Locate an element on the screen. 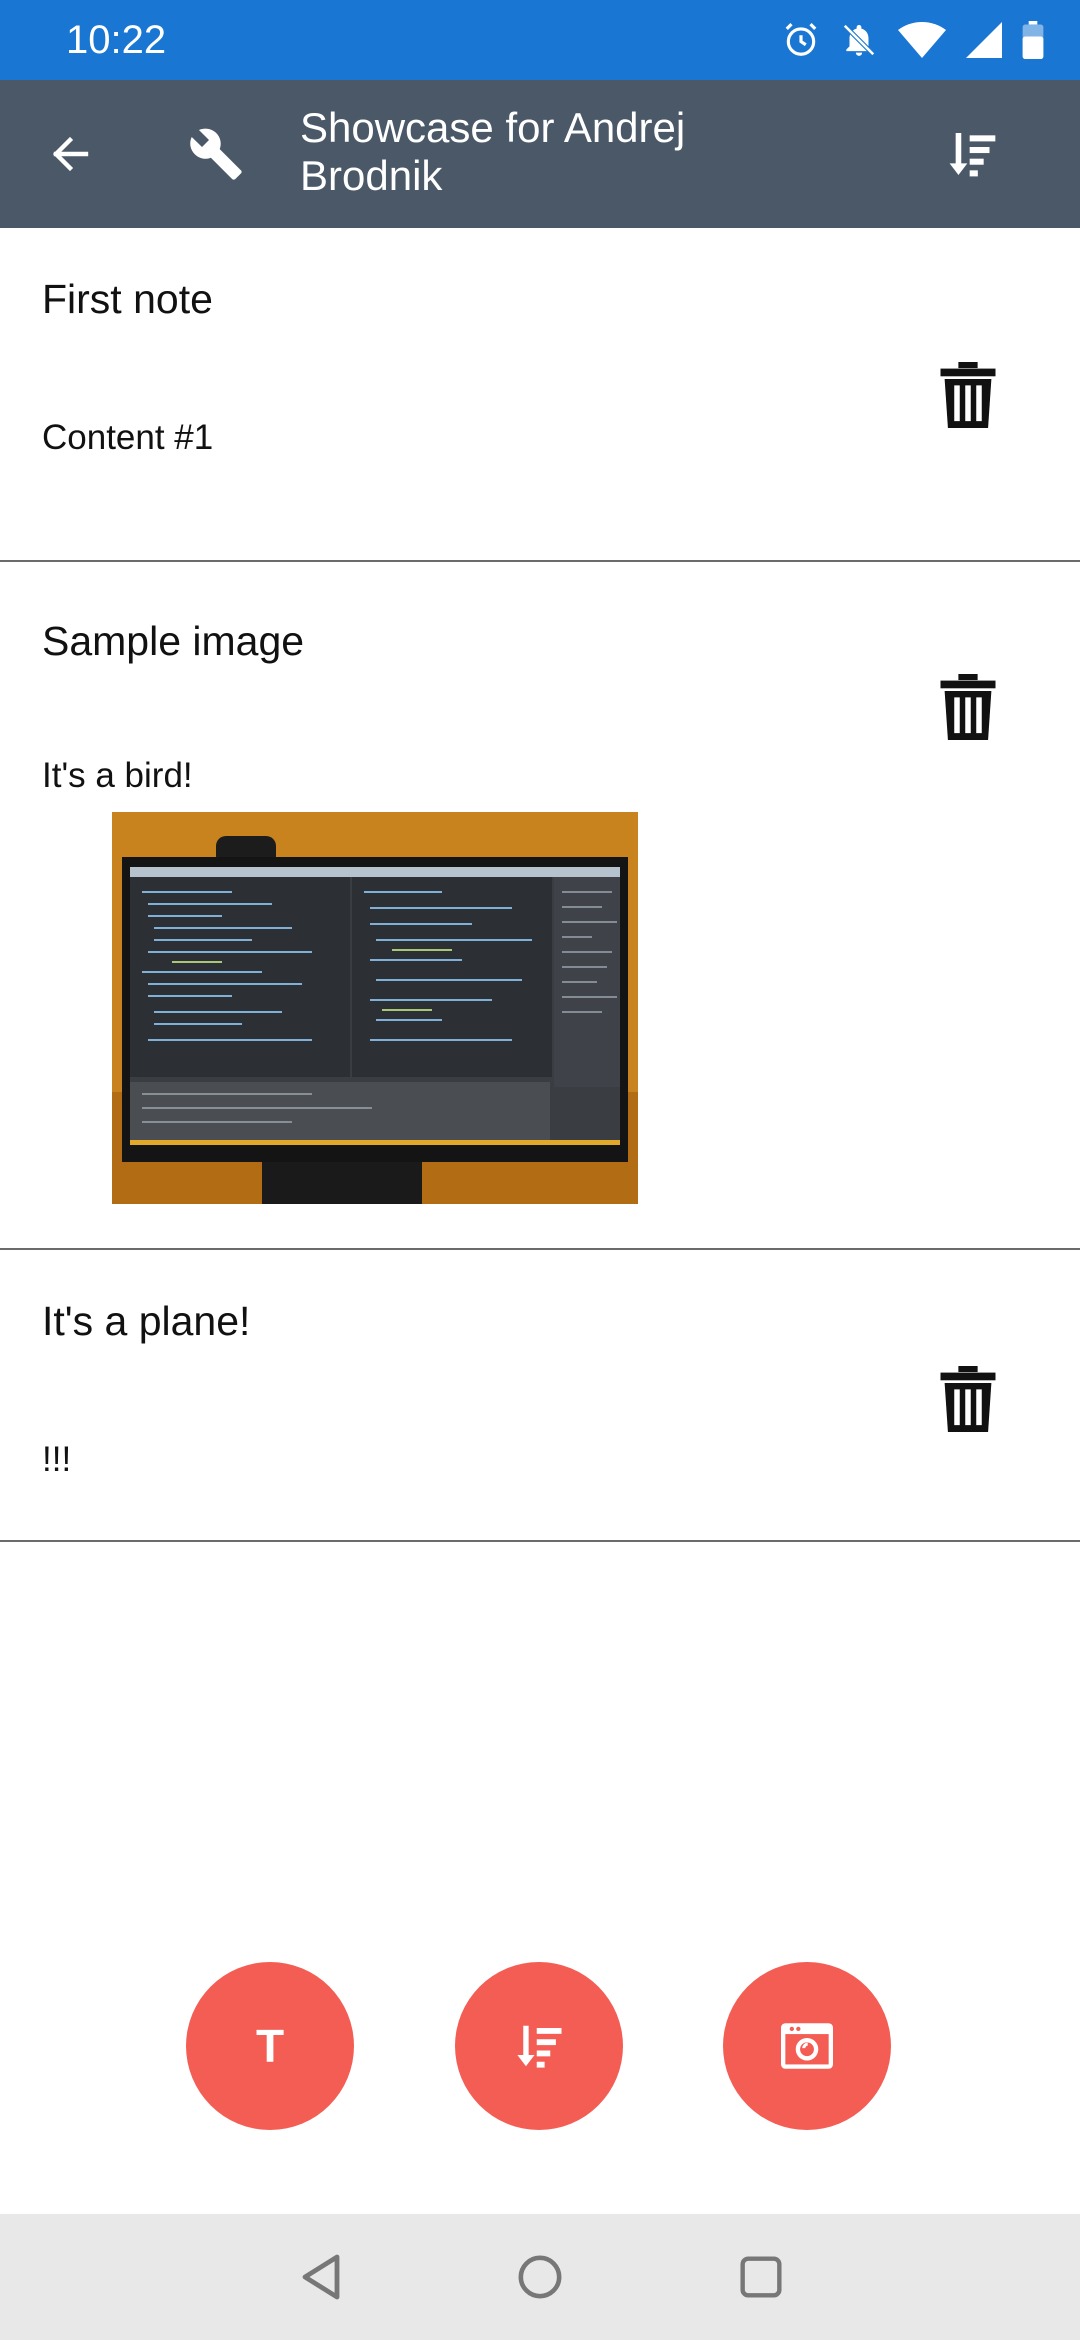 This screenshot has width=1080, height=2340. sort-fab-button is located at coordinates (539, 2046).